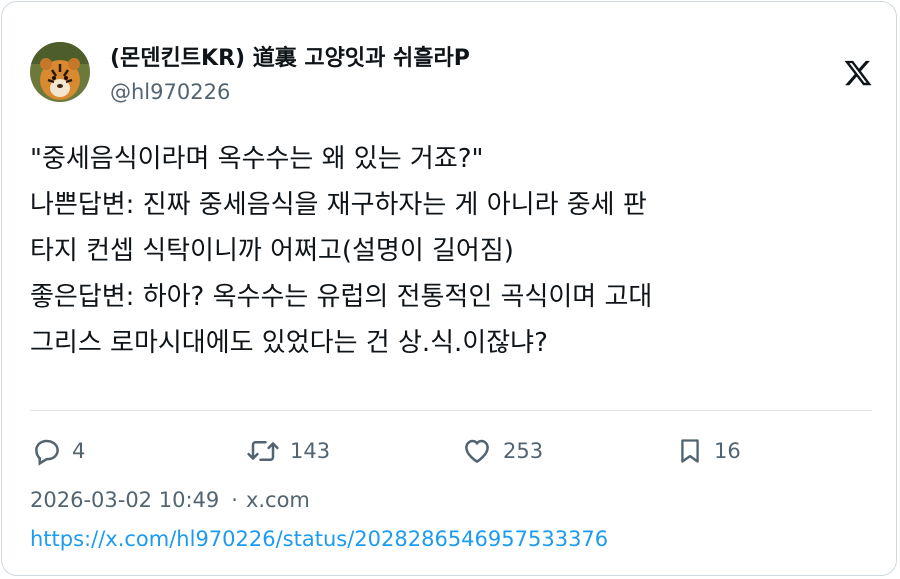  Describe the element at coordinates (290, 56) in the screenshot. I see `author-display-name: (몬덴킨트KR) 道裏 고양잇과 쉬흘라P` at that location.